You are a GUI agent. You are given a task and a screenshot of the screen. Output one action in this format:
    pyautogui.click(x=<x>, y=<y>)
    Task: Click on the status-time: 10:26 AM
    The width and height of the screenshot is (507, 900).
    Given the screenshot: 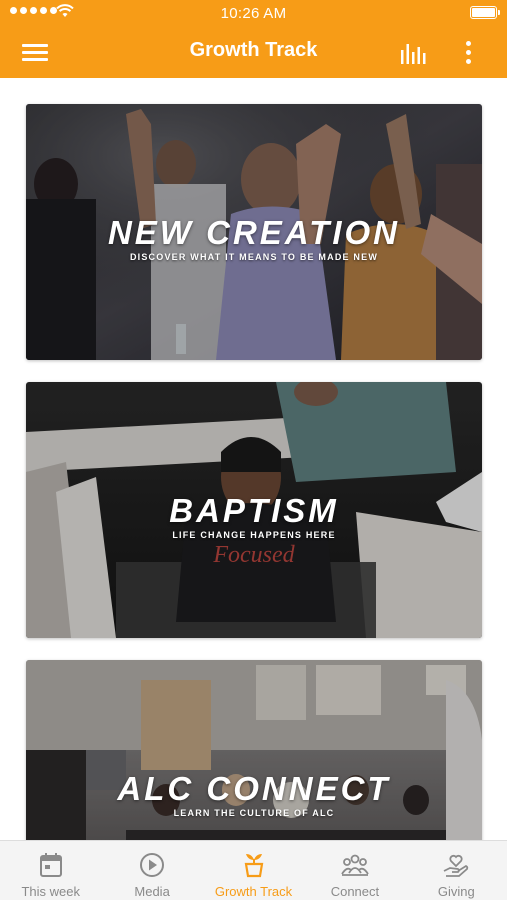 What is the action you would take?
    pyautogui.click(x=253, y=13)
    